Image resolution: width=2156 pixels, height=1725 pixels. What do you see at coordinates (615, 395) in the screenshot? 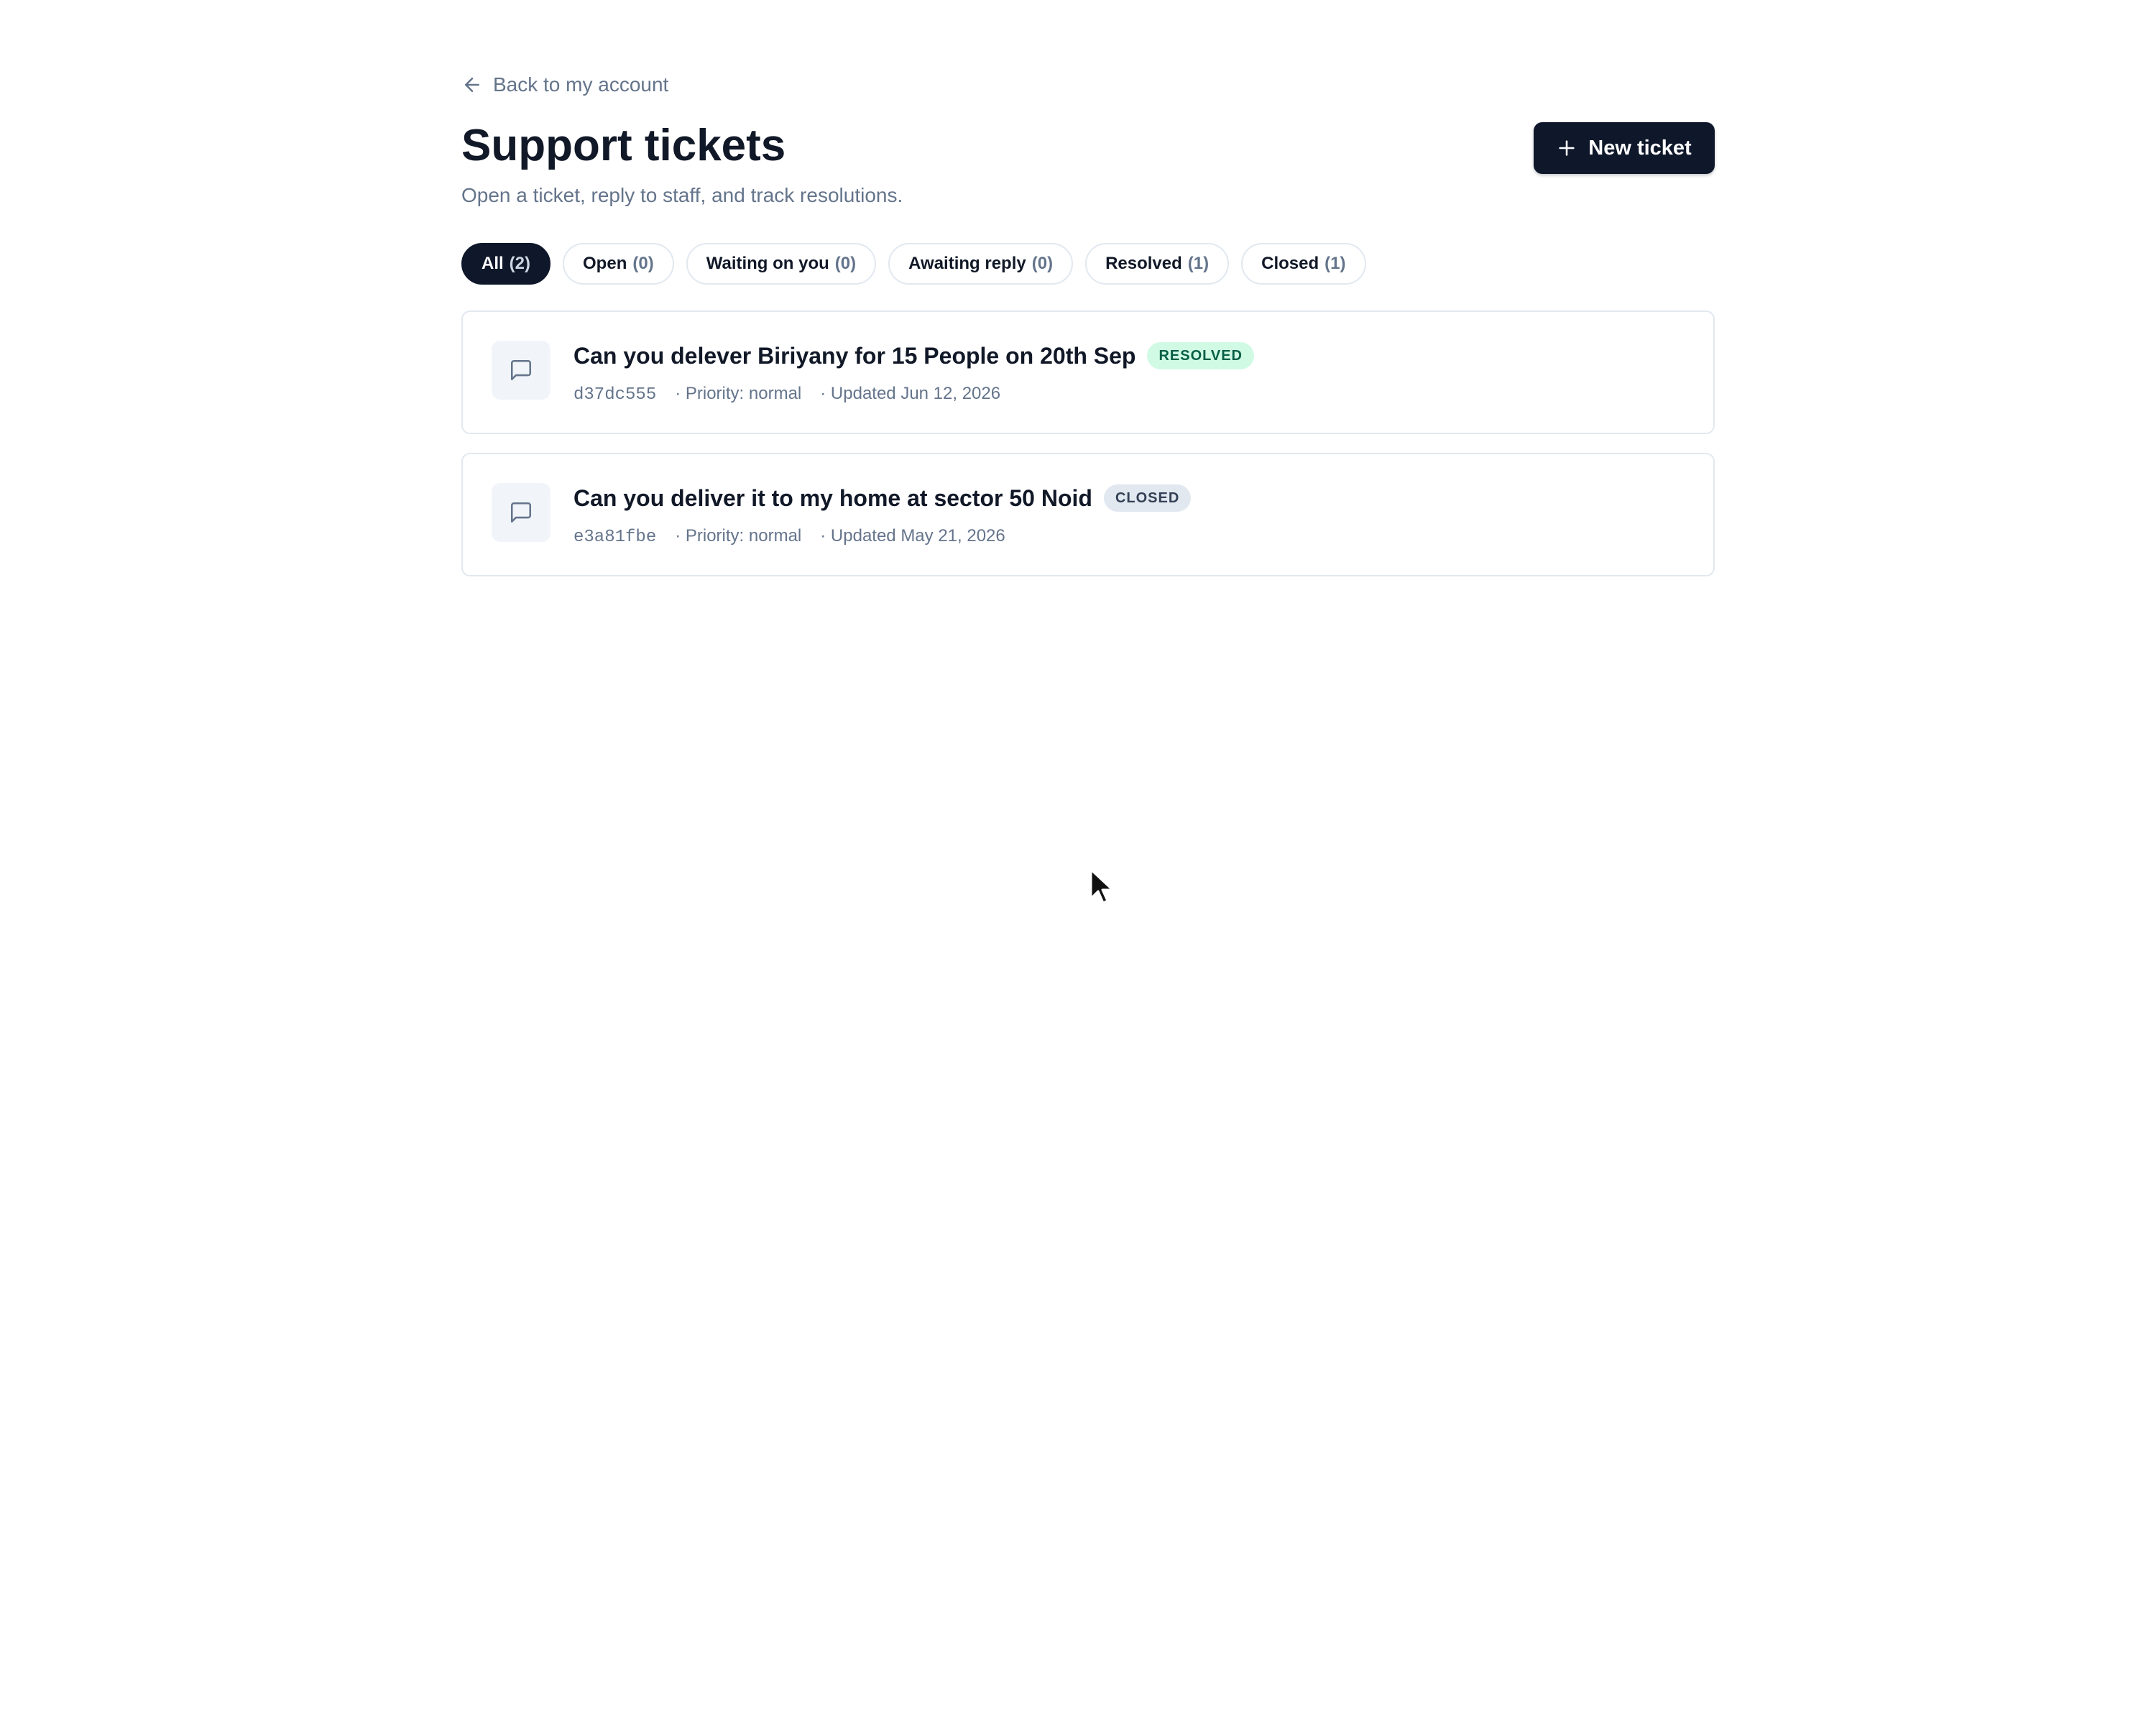
I see `ticket-id: d37dc555` at bounding box center [615, 395].